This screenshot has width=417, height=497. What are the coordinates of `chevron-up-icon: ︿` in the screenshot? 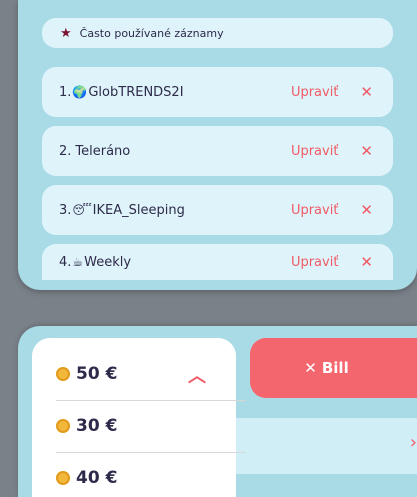 It's located at (197, 375).